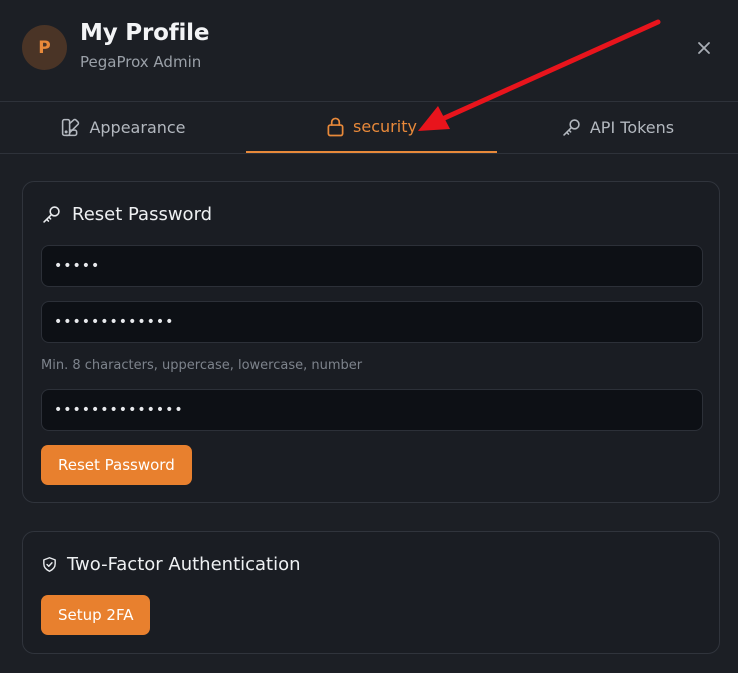  Describe the element at coordinates (372, 322) in the screenshot. I see `new-password-field: •••••••••••••` at that location.